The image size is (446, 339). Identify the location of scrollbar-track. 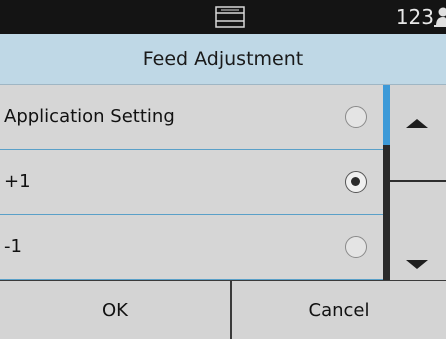
(386, 182).